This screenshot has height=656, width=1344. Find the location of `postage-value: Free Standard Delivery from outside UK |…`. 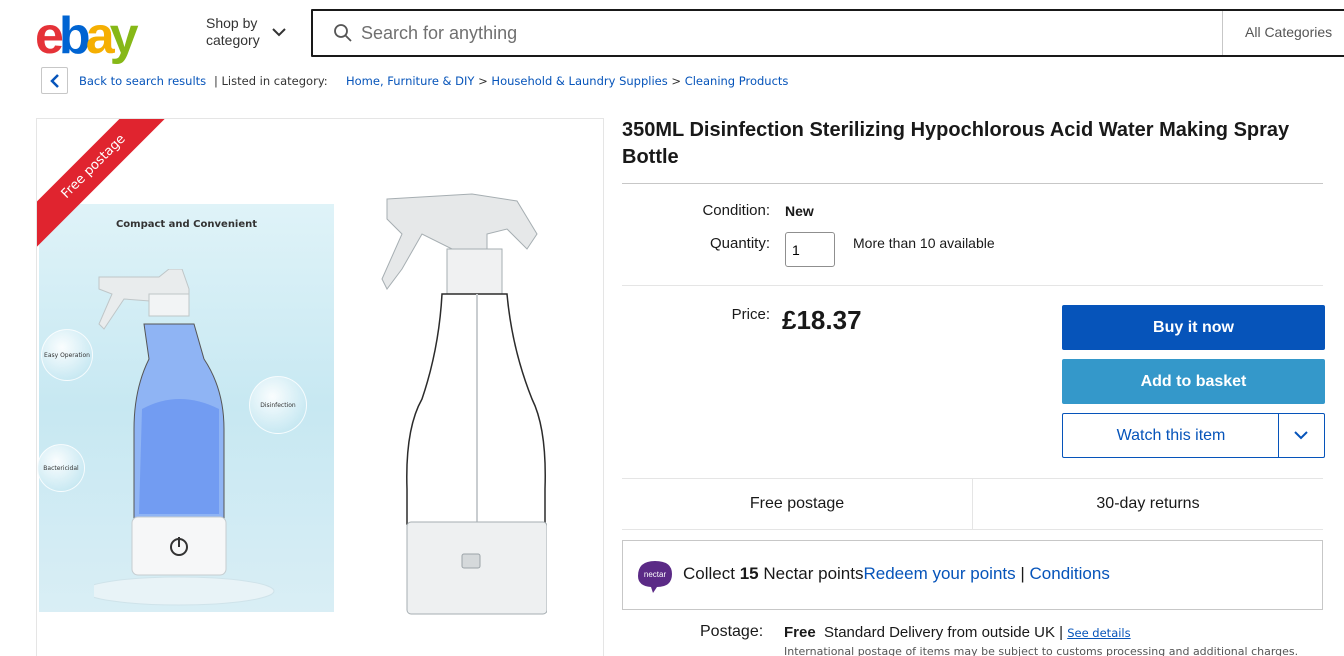

postage-value: Free Standard Delivery from outside UK |… is located at coordinates (957, 632).